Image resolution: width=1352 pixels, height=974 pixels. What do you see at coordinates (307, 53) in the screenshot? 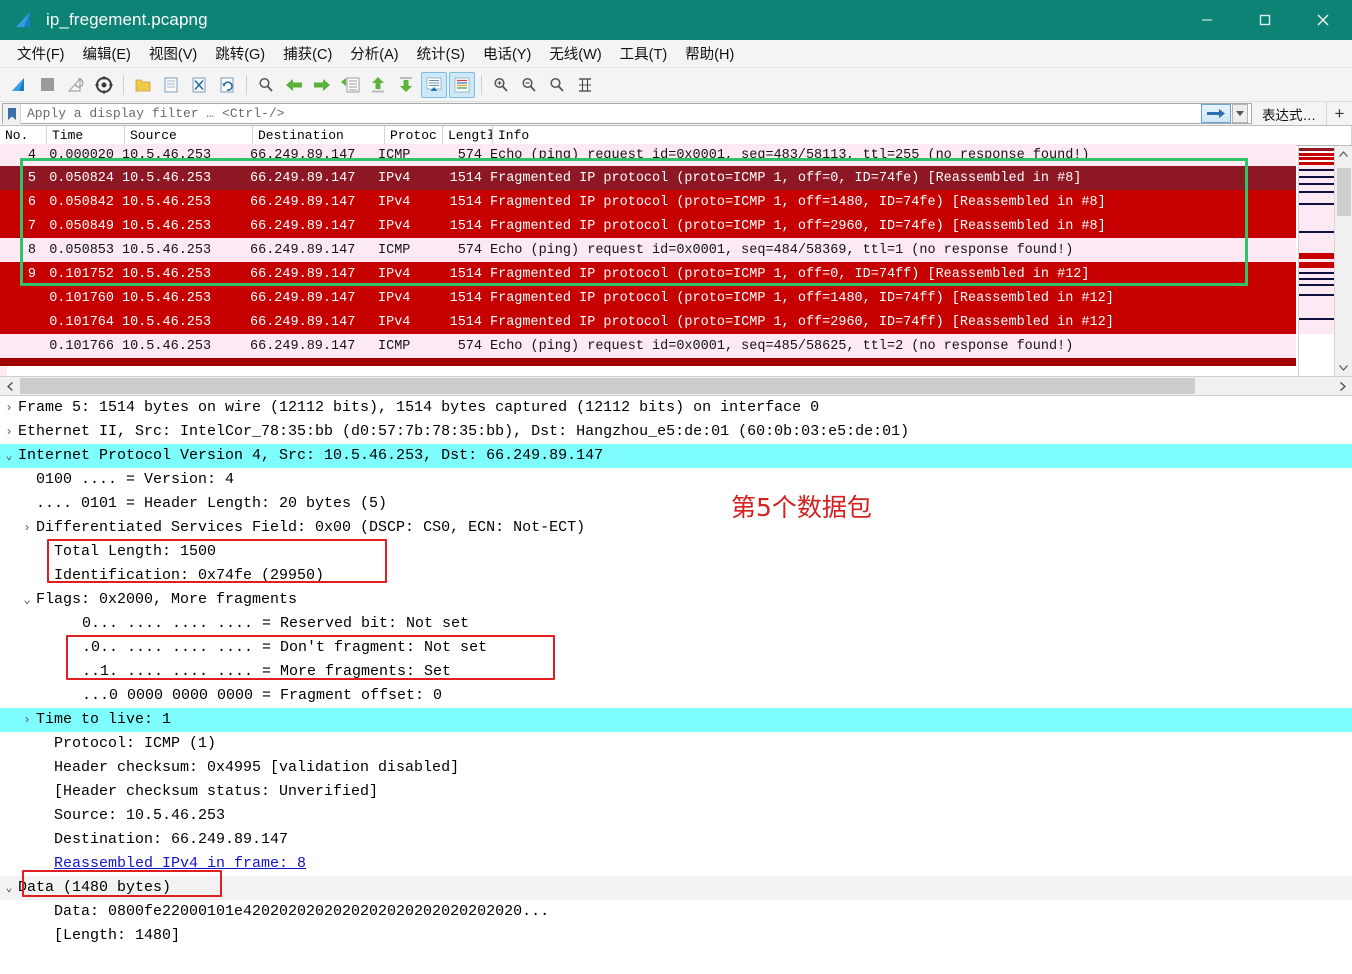
I see `menu-capture: 捕获(C)` at bounding box center [307, 53].